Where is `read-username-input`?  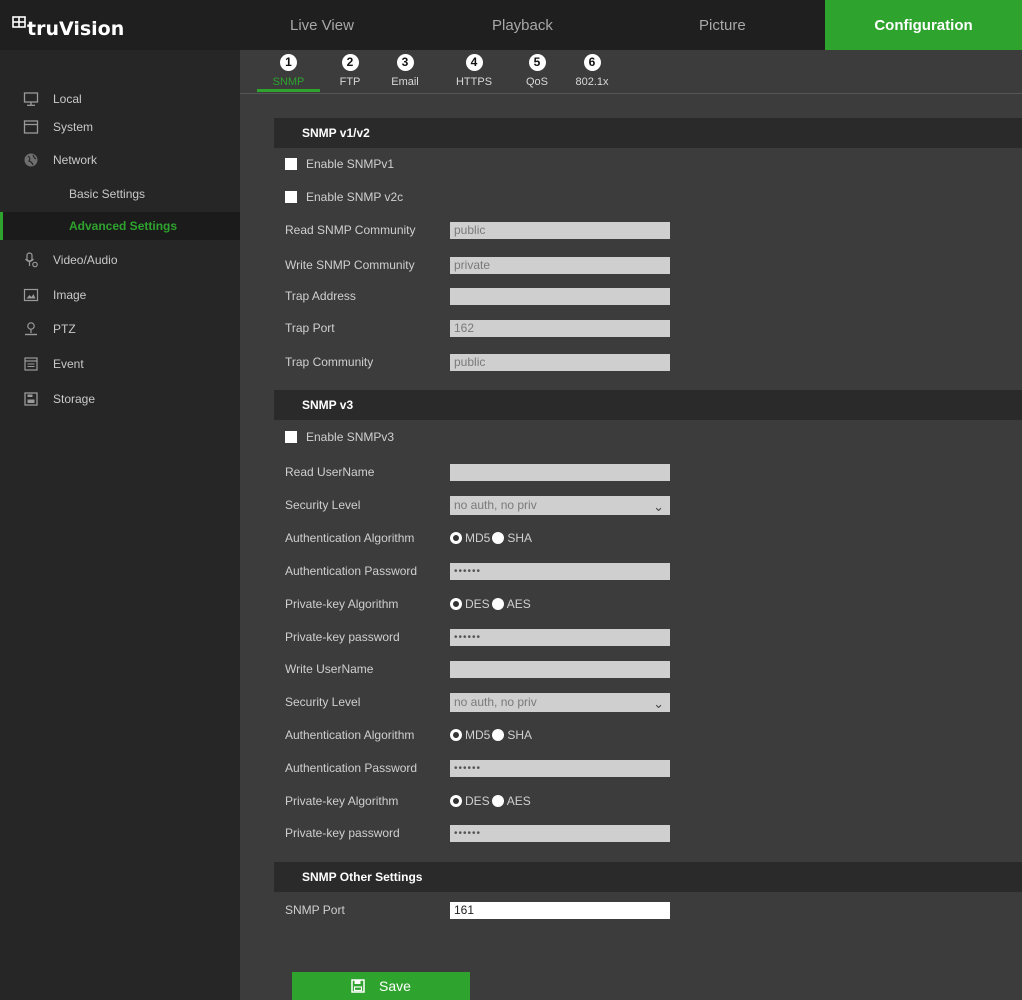
read-username-input is located at coordinates (560, 472).